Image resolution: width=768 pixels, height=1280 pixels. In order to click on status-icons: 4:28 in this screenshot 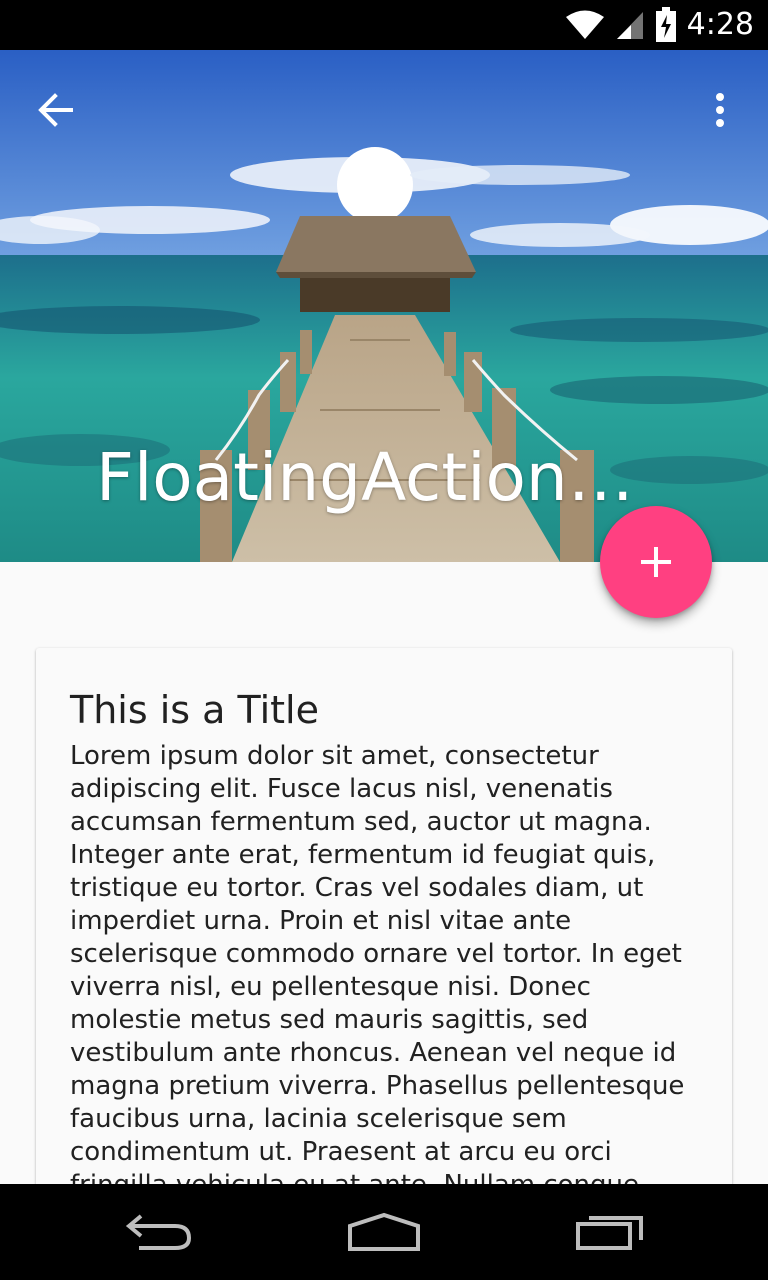, I will do `click(666, 25)`.